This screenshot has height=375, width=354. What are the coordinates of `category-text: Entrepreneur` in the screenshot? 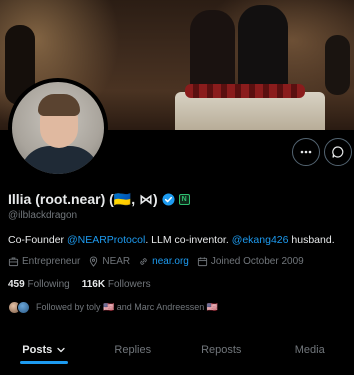 It's located at (51, 261).